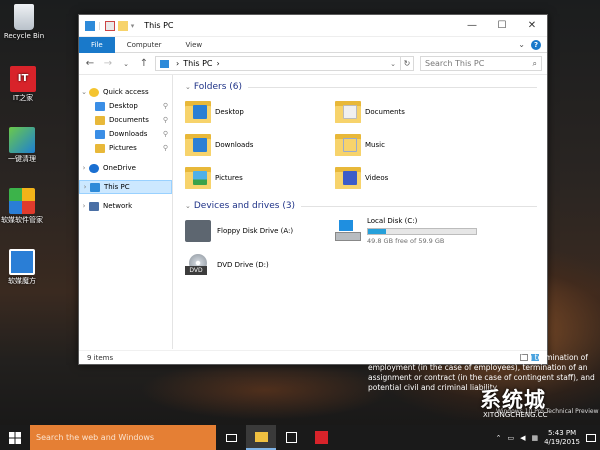 The image size is (600, 450). Describe the element at coordinates (532, 26) in the screenshot. I see `close-icon: ✕` at that location.